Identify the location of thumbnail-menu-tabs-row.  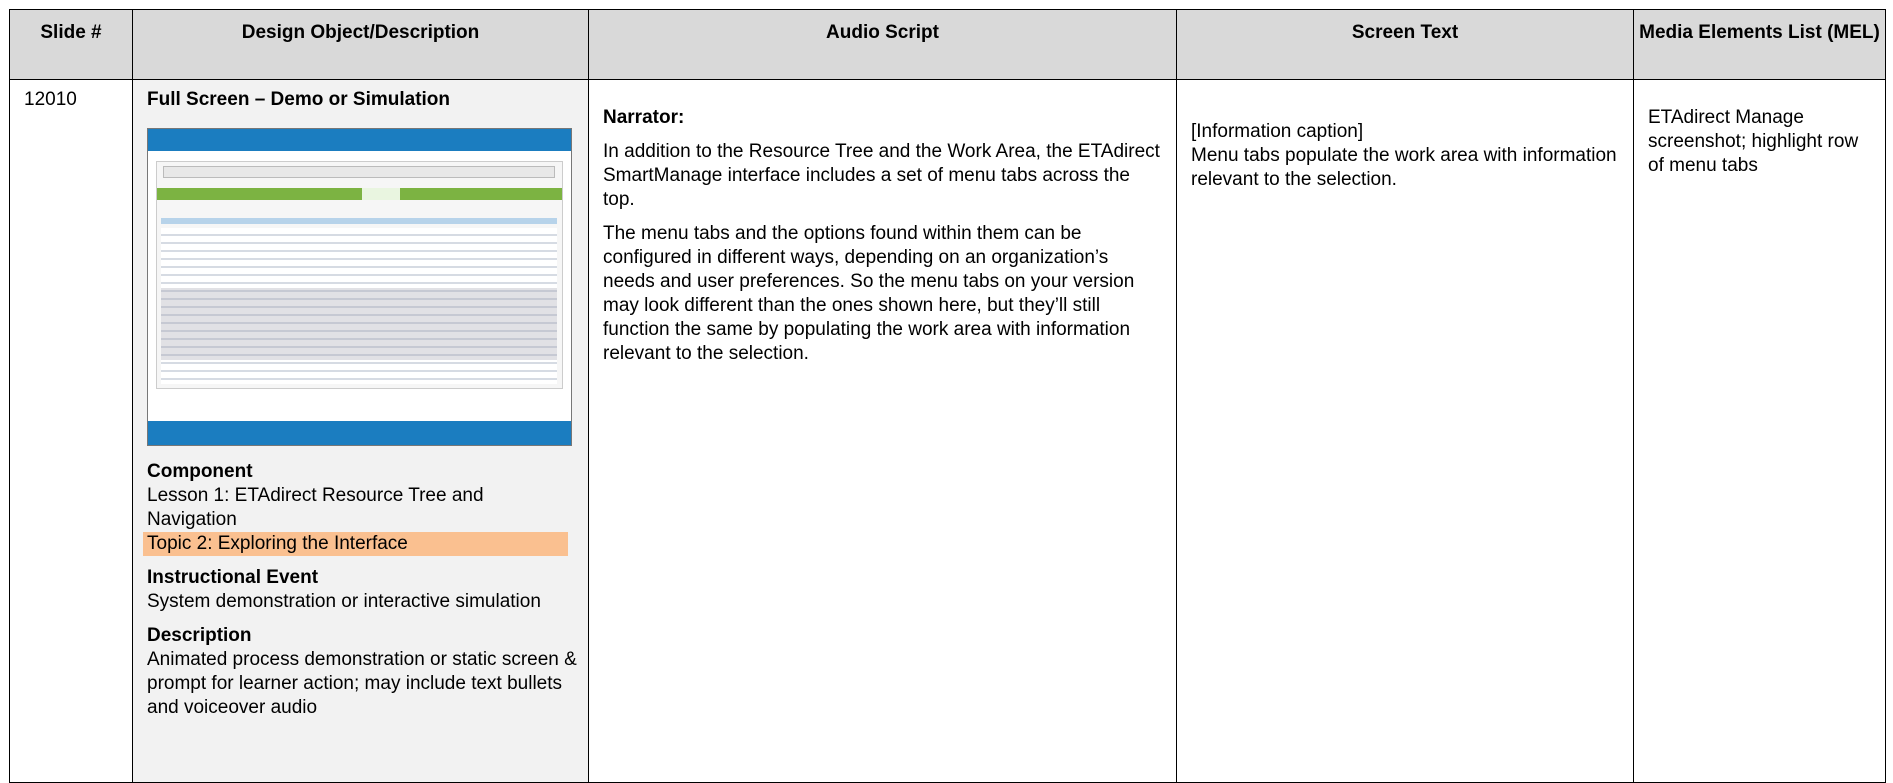
(359, 194).